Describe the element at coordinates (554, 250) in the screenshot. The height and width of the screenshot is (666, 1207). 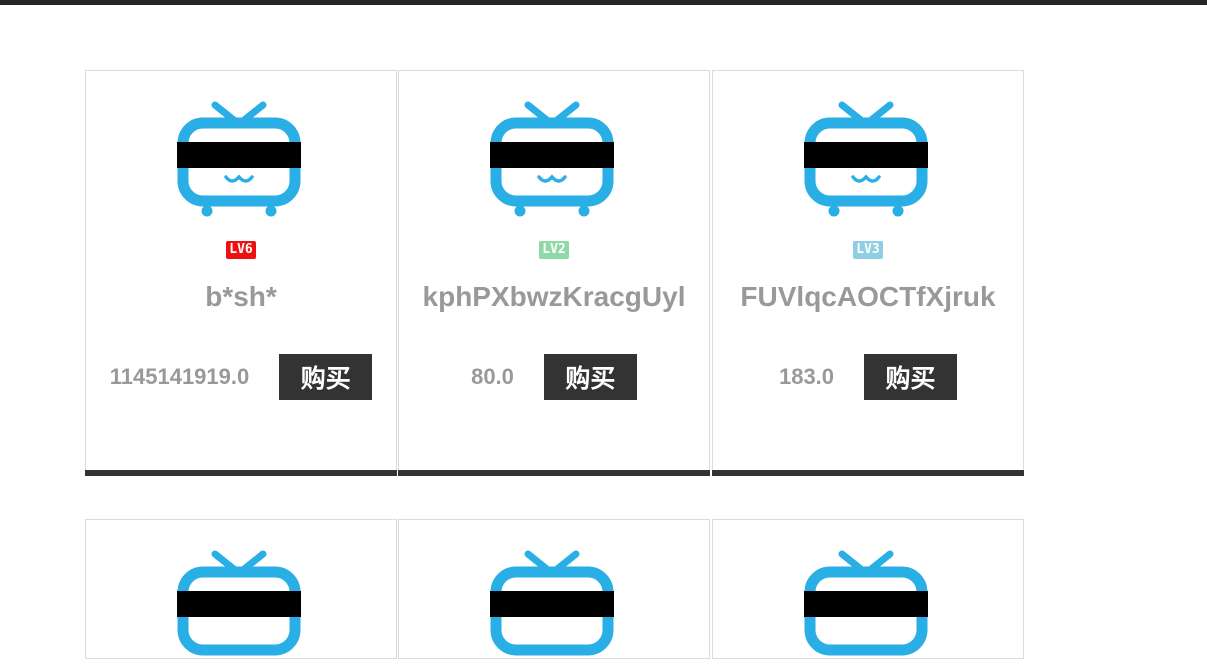
I see `level-badge: LV2` at that location.